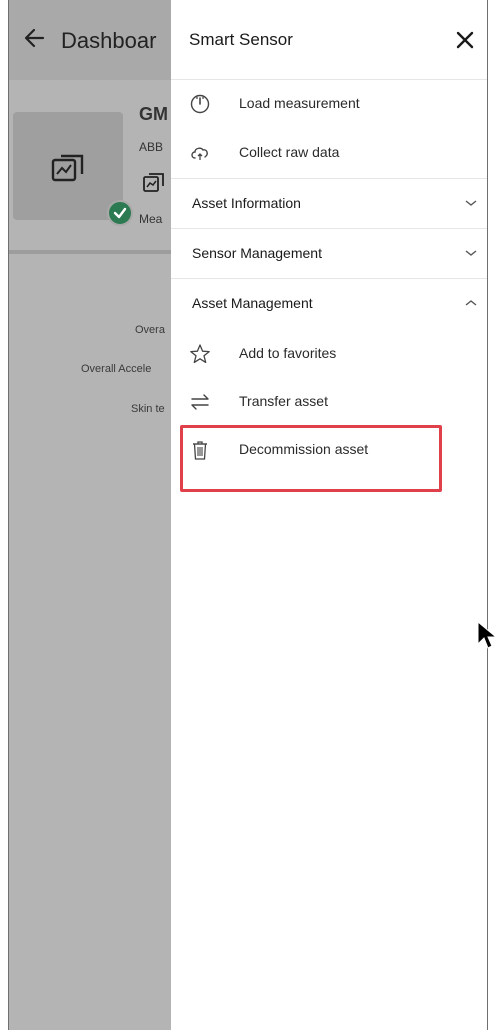 The image size is (496, 1034). Describe the element at coordinates (329, 40) in the screenshot. I see `drawer-header: Smart Sensor` at that location.